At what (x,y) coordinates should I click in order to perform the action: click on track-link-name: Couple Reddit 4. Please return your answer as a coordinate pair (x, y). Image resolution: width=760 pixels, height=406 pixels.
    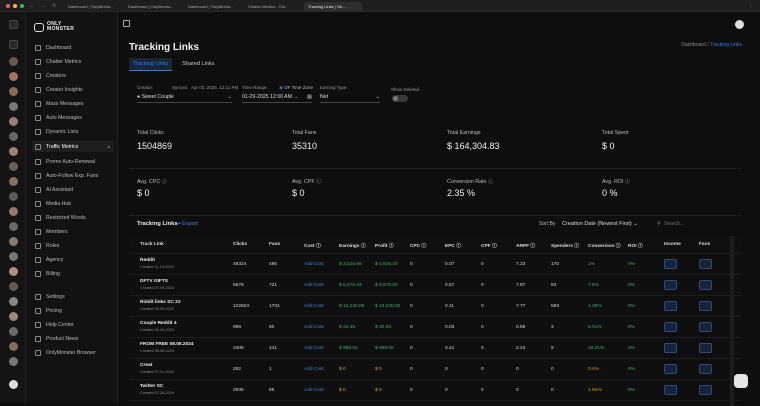
    Looking at the image, I should click on (158, 323).